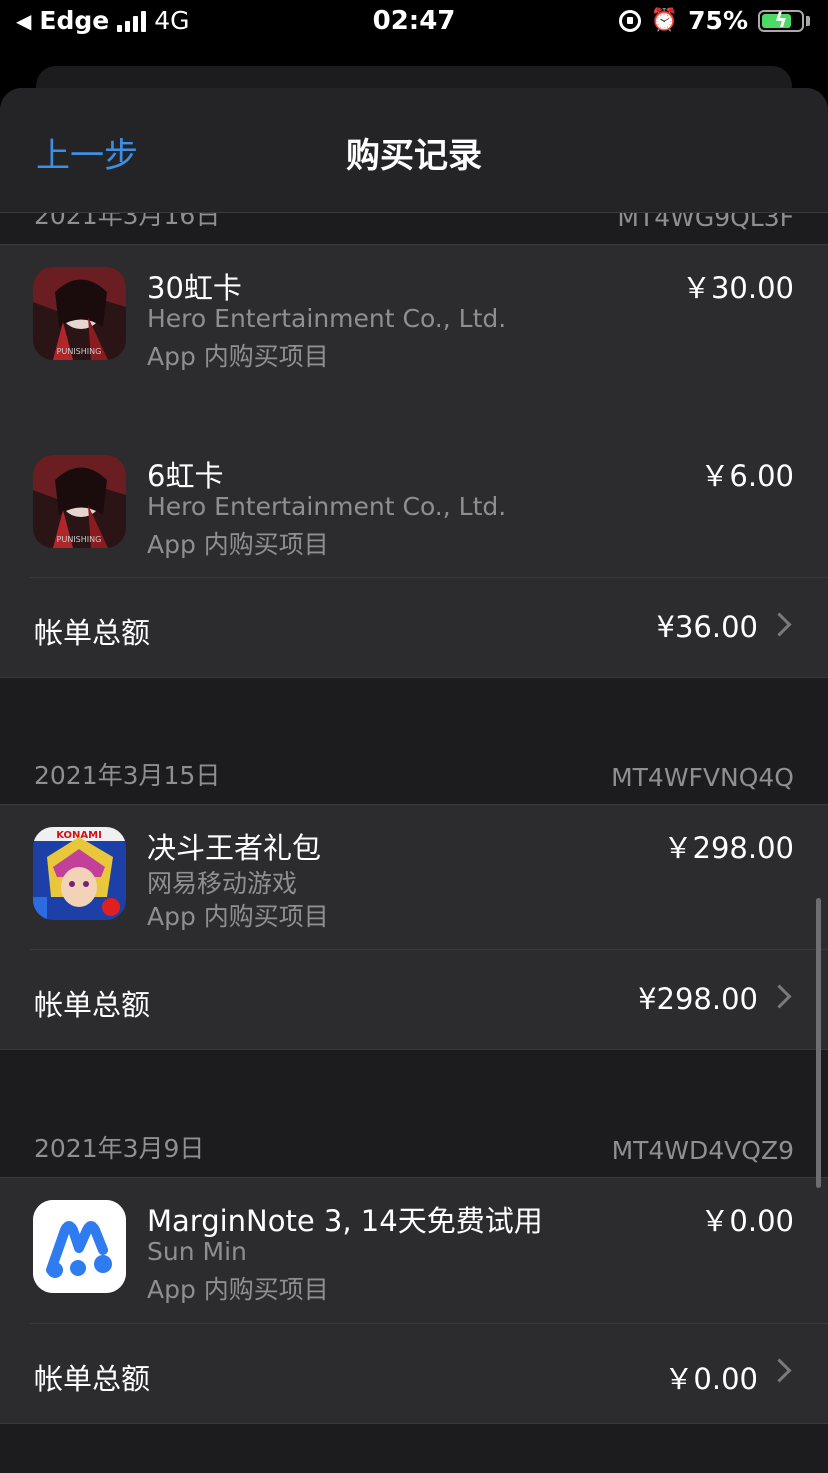 The width and height of the screenshot is (828, 1473). Describe the element at coordinates (818, 1043) in the screenshot. I see `scrollbar` at that location.